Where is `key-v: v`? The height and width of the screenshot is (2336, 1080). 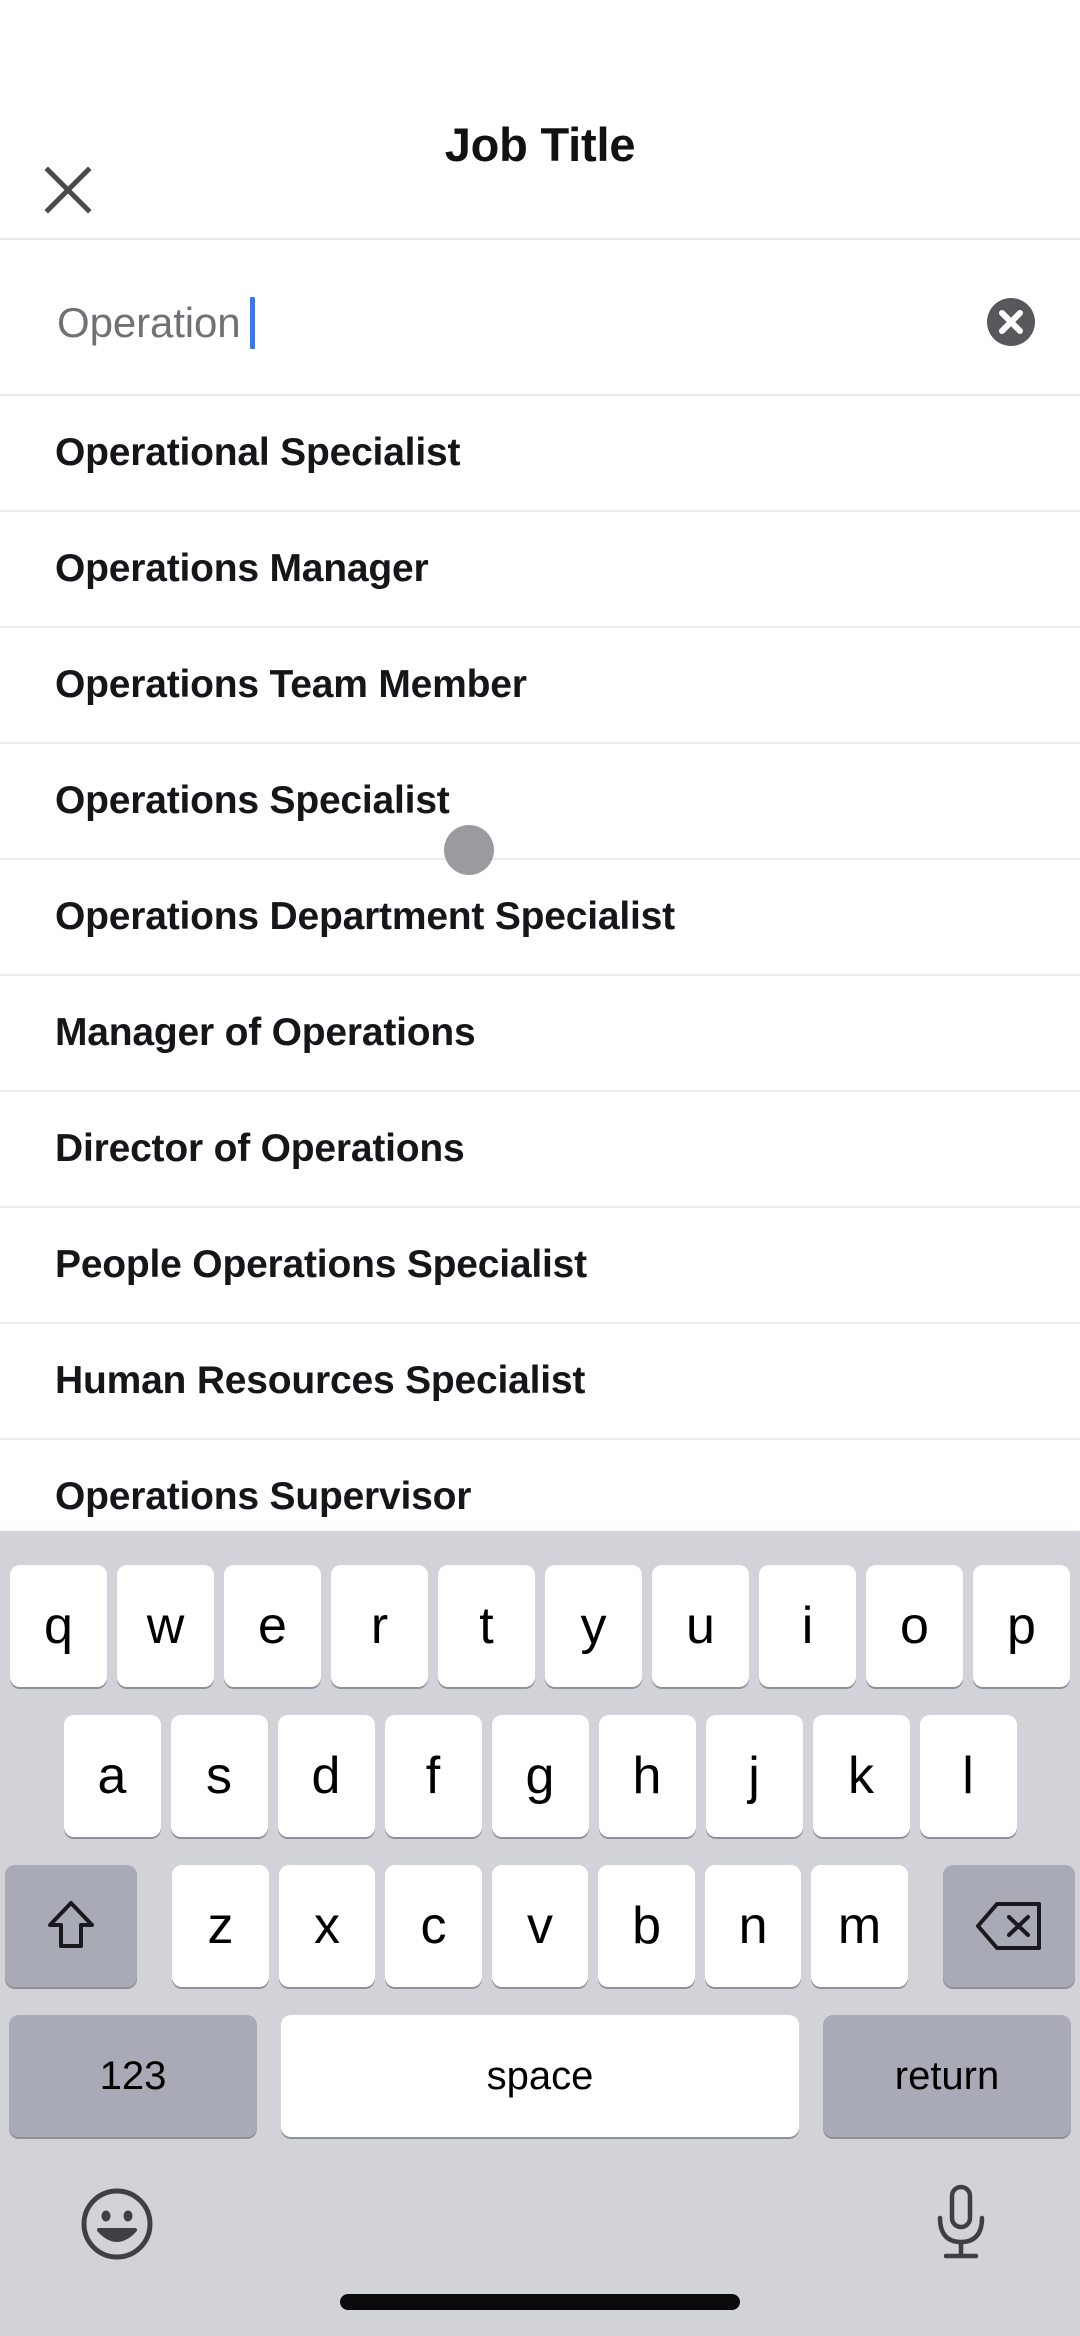
key-v: v is located at coordinates (540, 1926).